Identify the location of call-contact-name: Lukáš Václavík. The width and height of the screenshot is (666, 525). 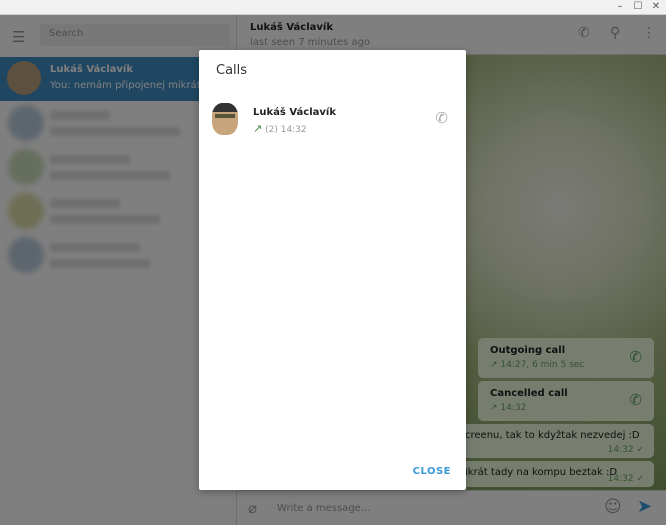
(294, 112).